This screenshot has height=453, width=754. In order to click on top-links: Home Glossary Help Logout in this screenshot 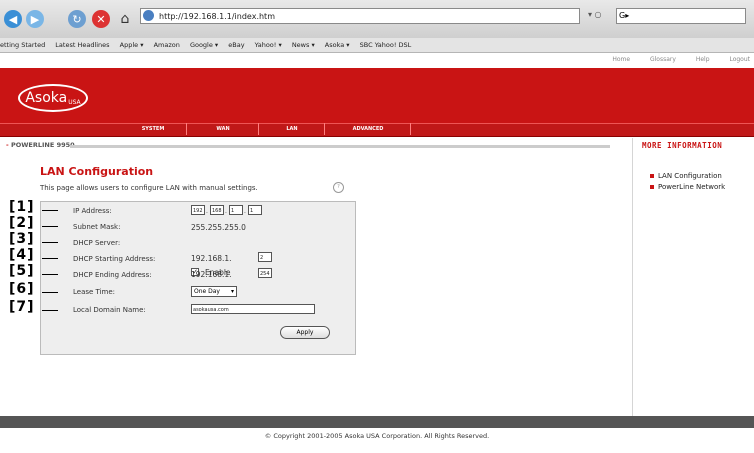, I will do `click(672, 59)`.